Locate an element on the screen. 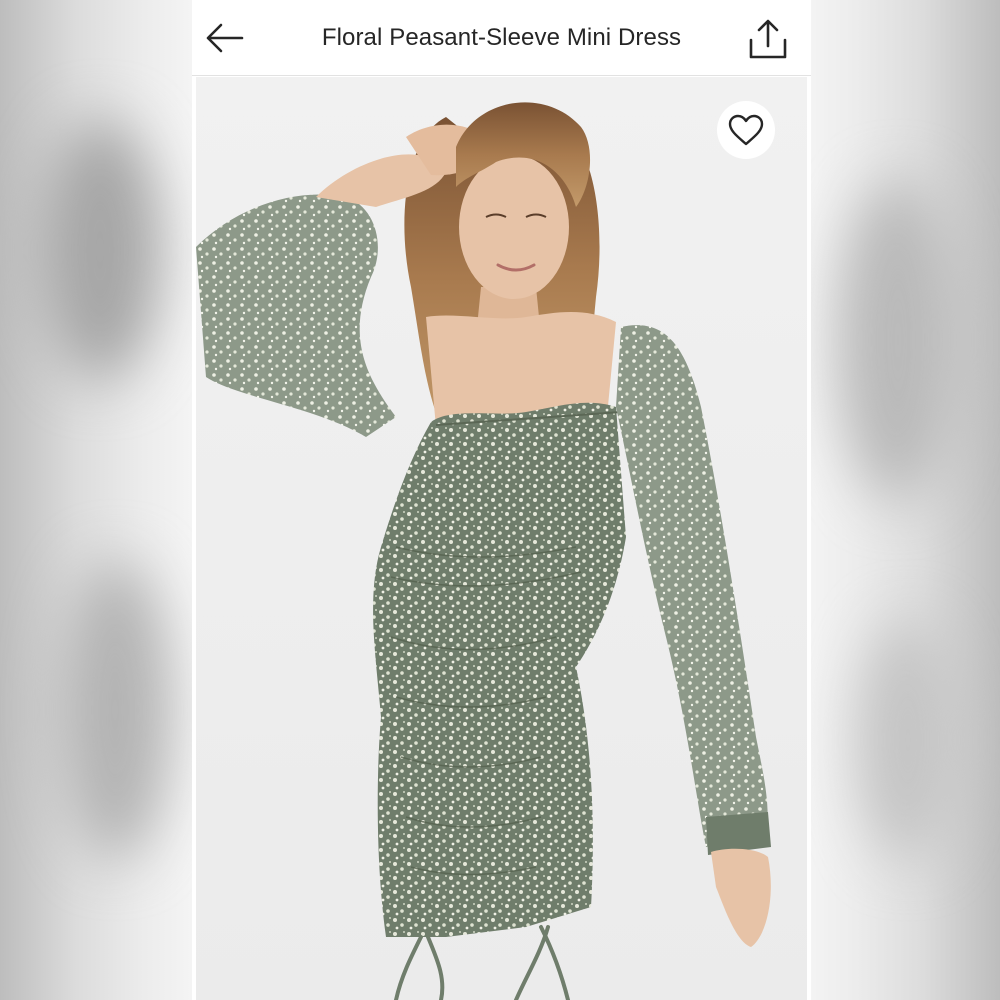 The width and height of the screenshot is (1000, 1000). favorite-button is located at coordinates (746, 130).